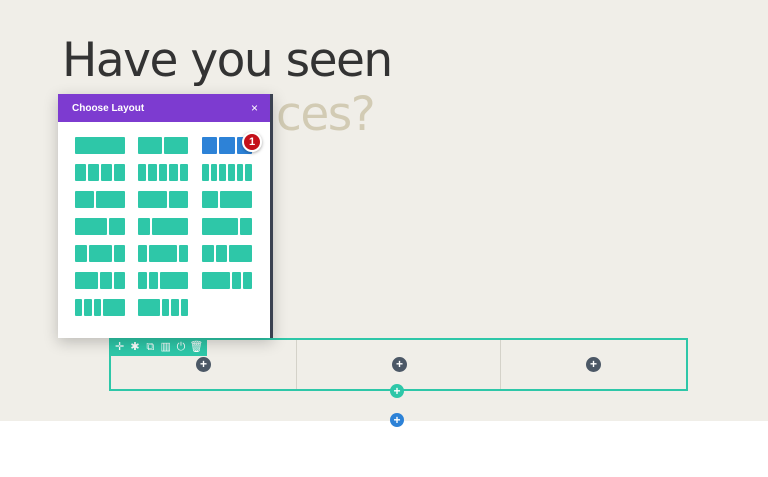 This screenshot has height=477, width=768. I want to click on columns-icon: ▥, so click(166, 347).